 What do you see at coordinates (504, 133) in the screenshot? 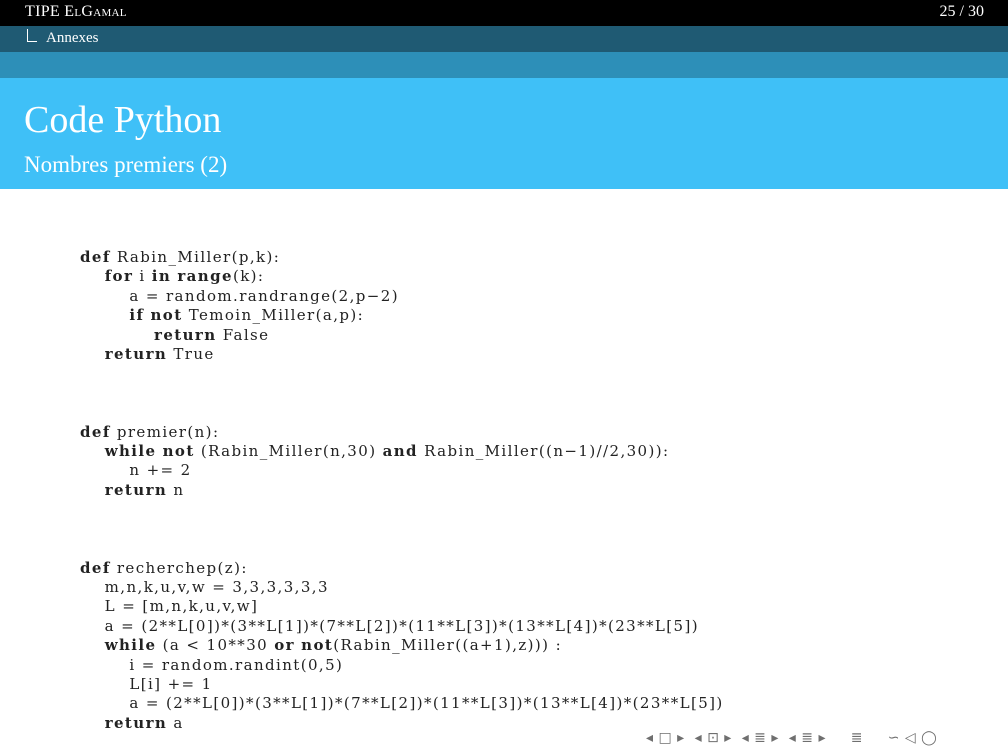
I see `frame-title-block: Code Python Nombres premiers (2)` at bounding box center [504, 133].